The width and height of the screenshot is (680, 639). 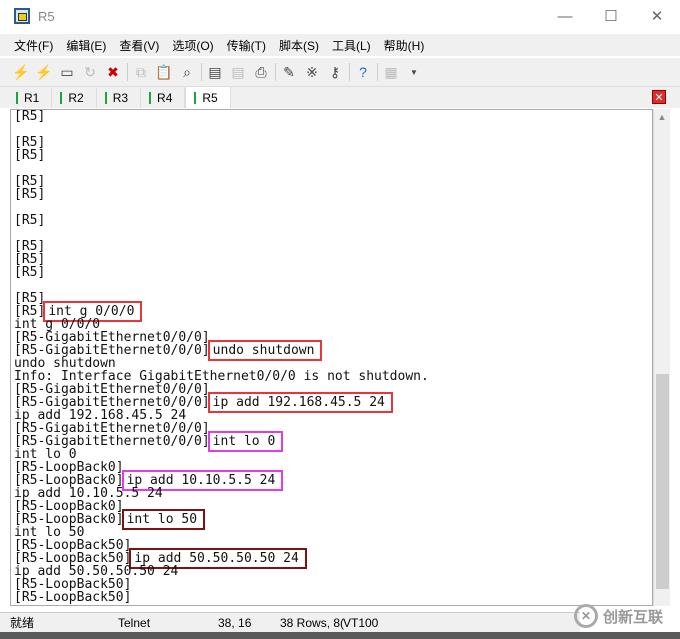 I want to click on watermark-logo: ✕ 创新互联, so click(x=624, y=616).